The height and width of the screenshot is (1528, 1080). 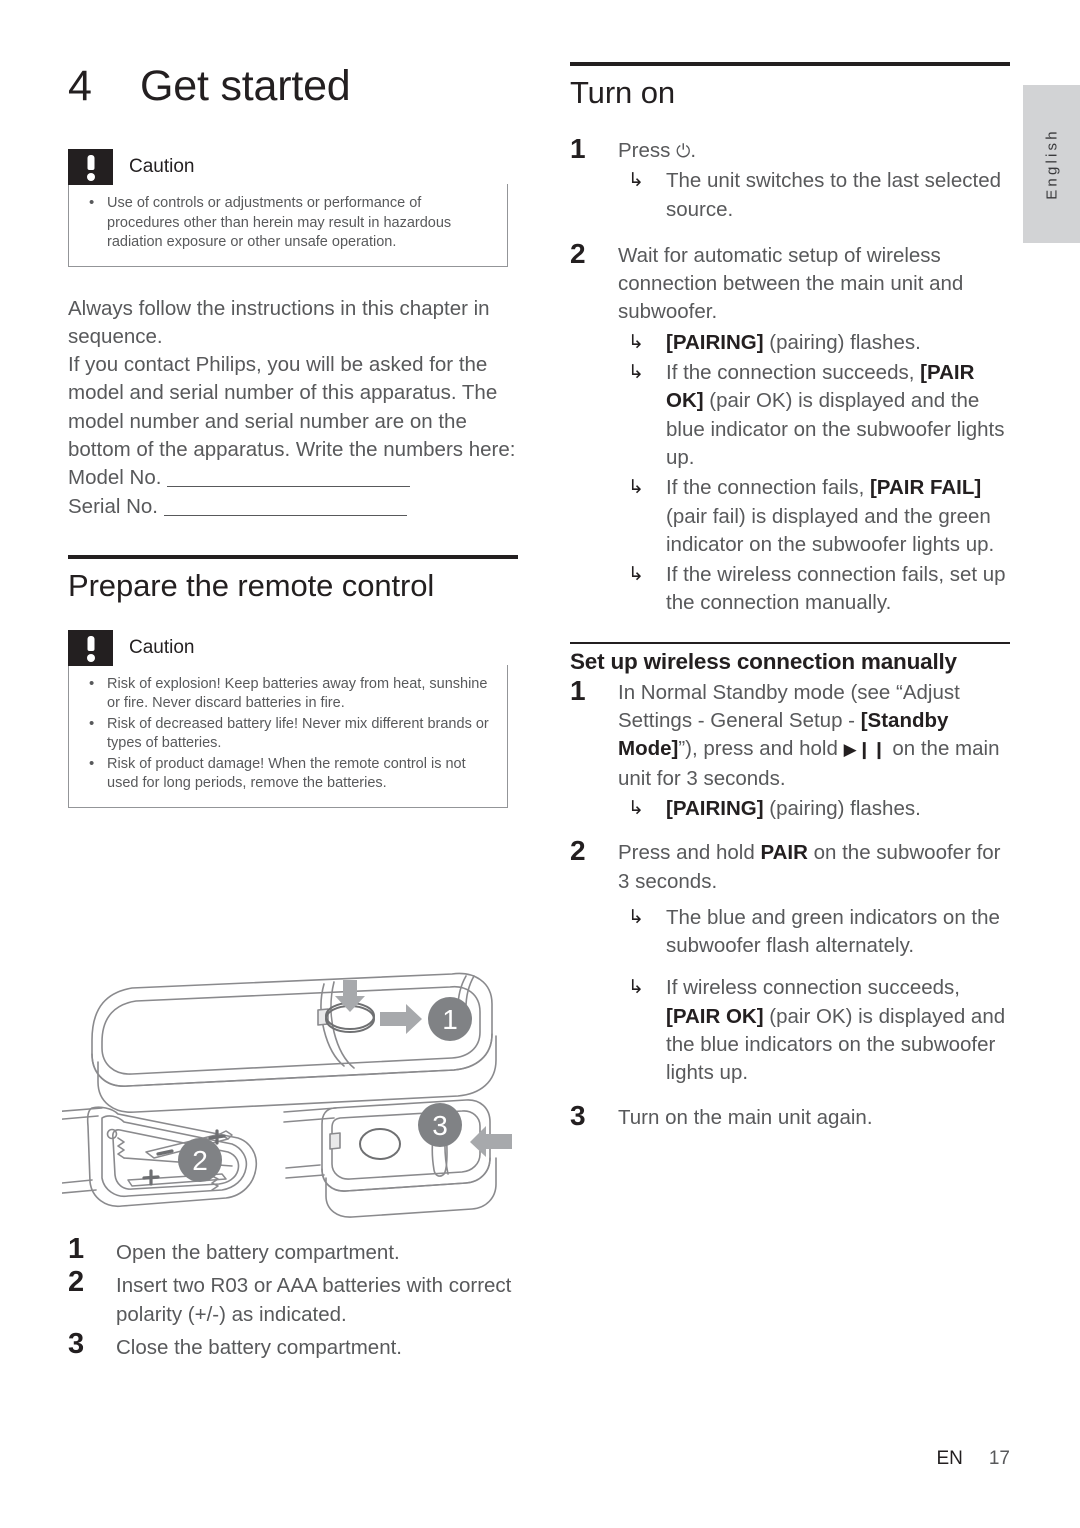 I want to click on step-text-pre: Press and hold, so click(x=689, y=853).